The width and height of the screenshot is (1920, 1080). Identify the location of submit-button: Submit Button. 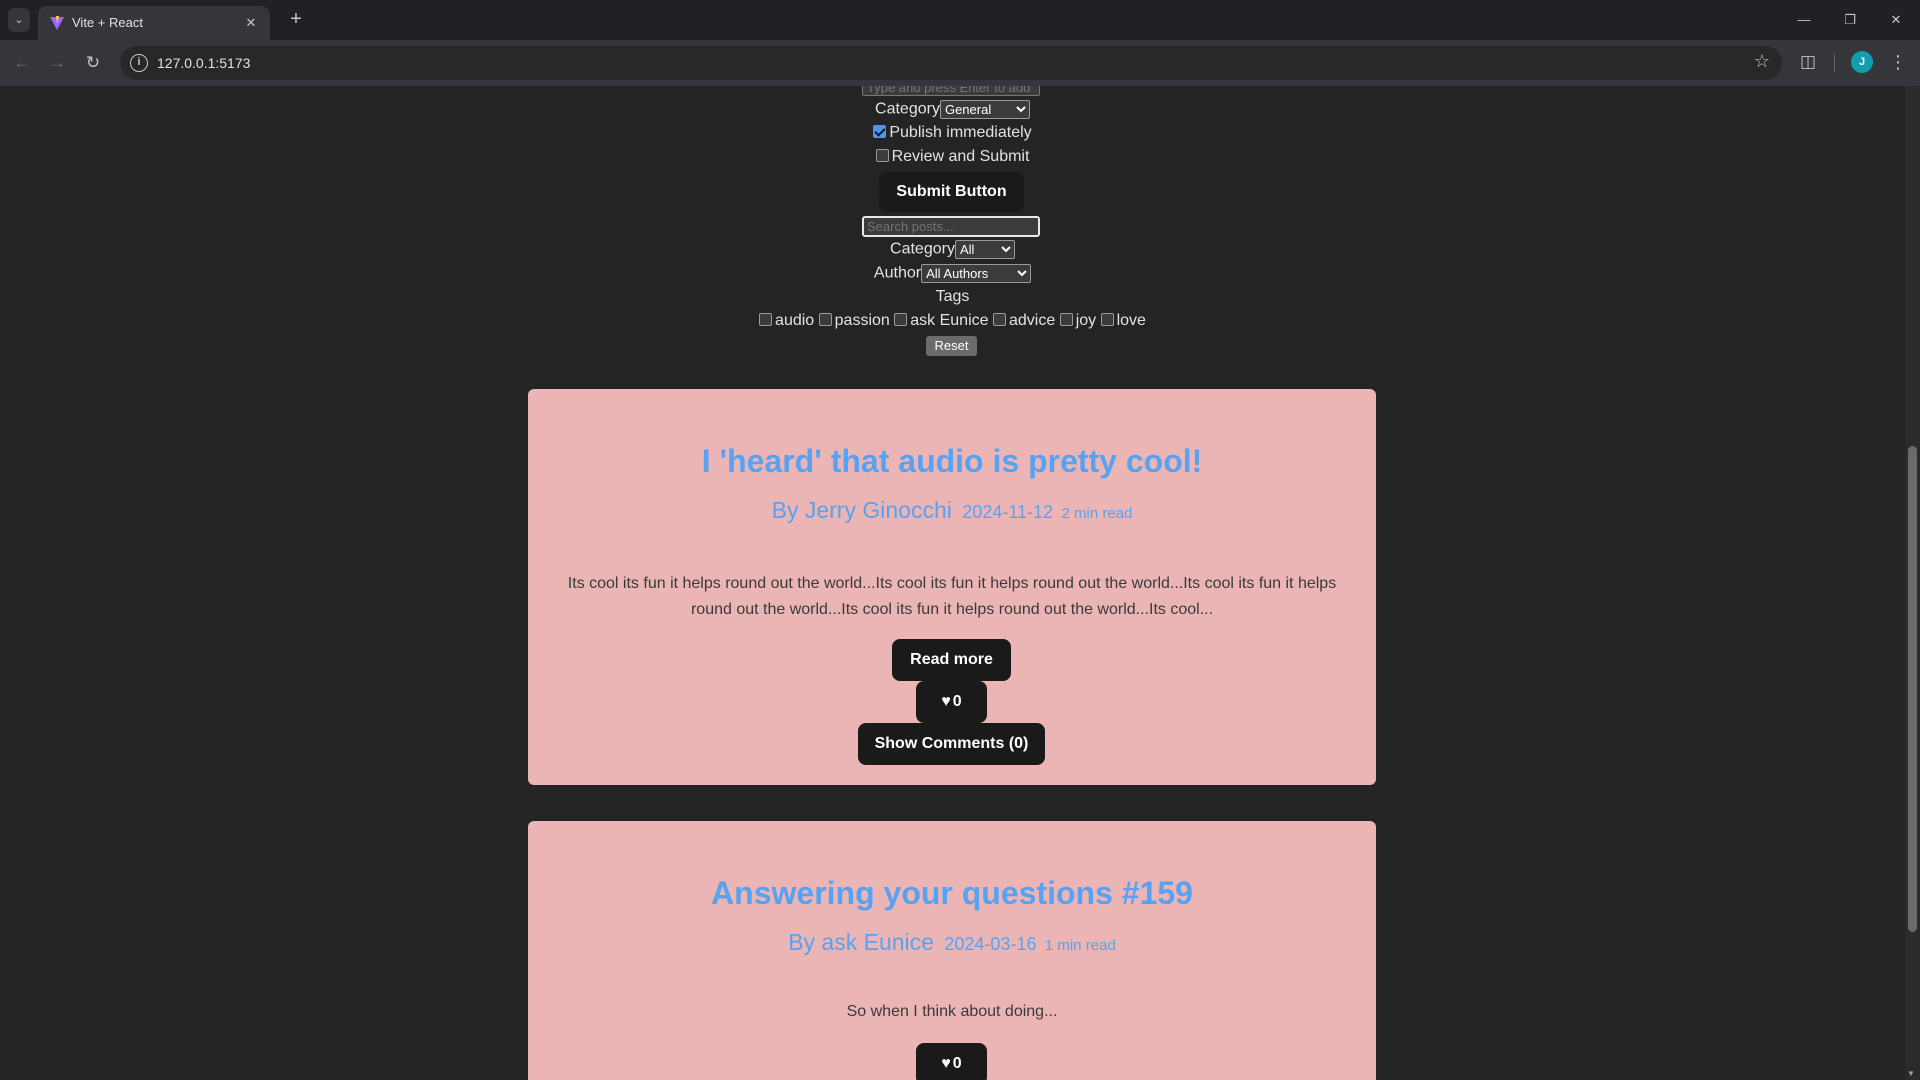
(951, 192).